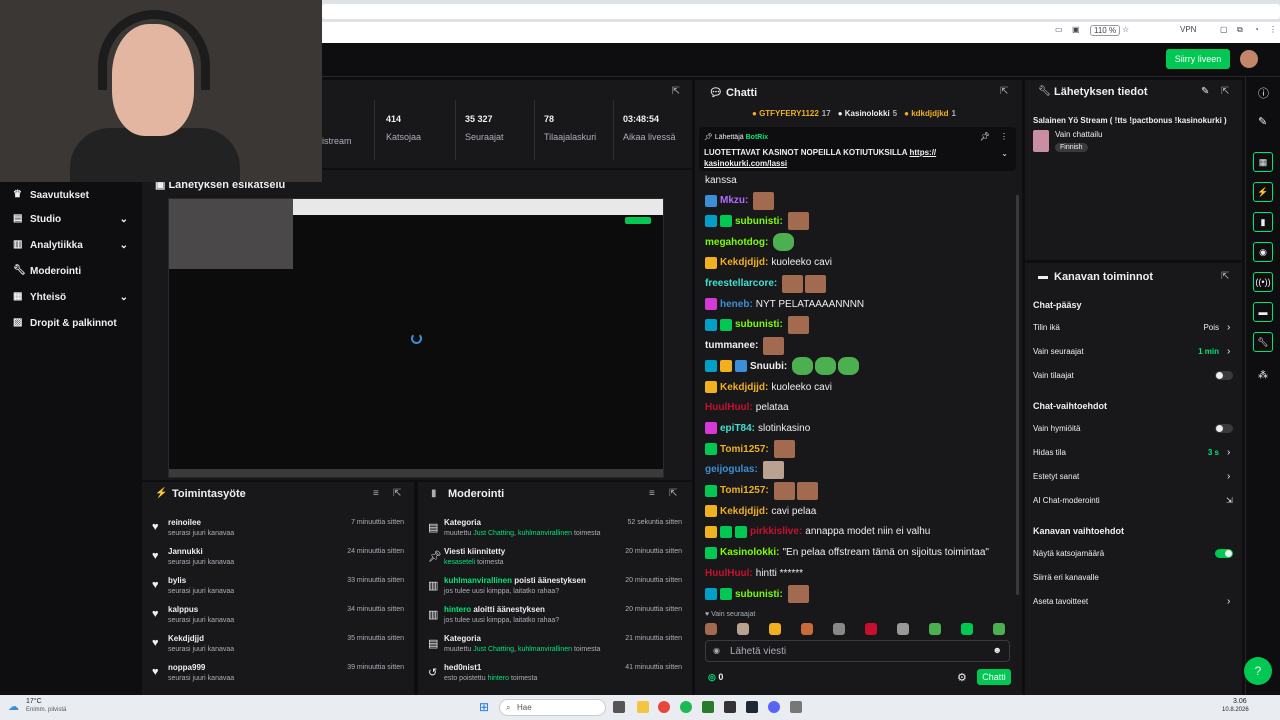 The image size is (1280, 720). Describe the element at coordinates (1205, 91) in the screenshot. I see `edit-icon: ✎` at that location.